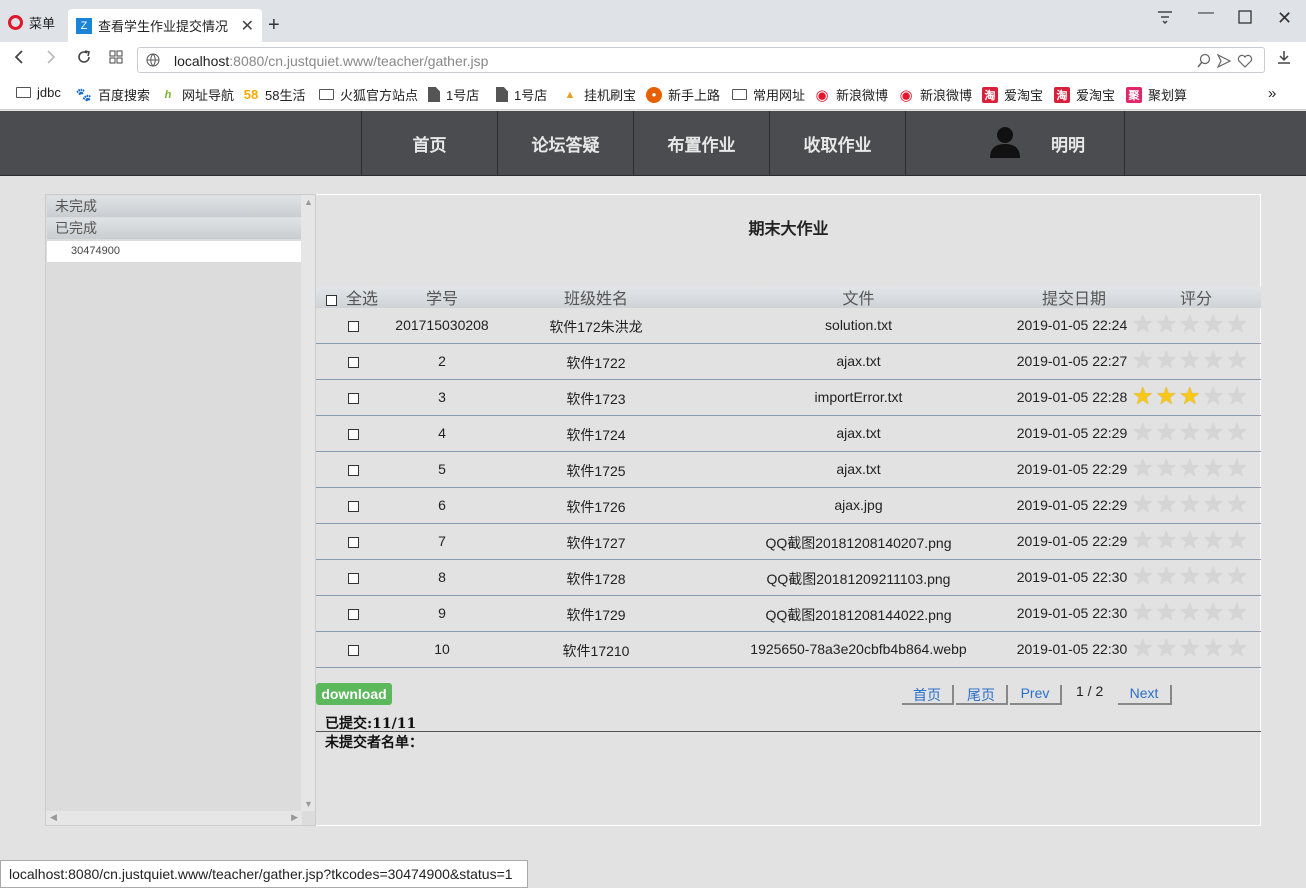 Image resolution: width=1306 pixels, height=888 pixels. What do you see at coordinates (858, 579) in the screenshot?
I see `row-file-link: QQ截图20181209211103.png` at bounding box center [858, 579].